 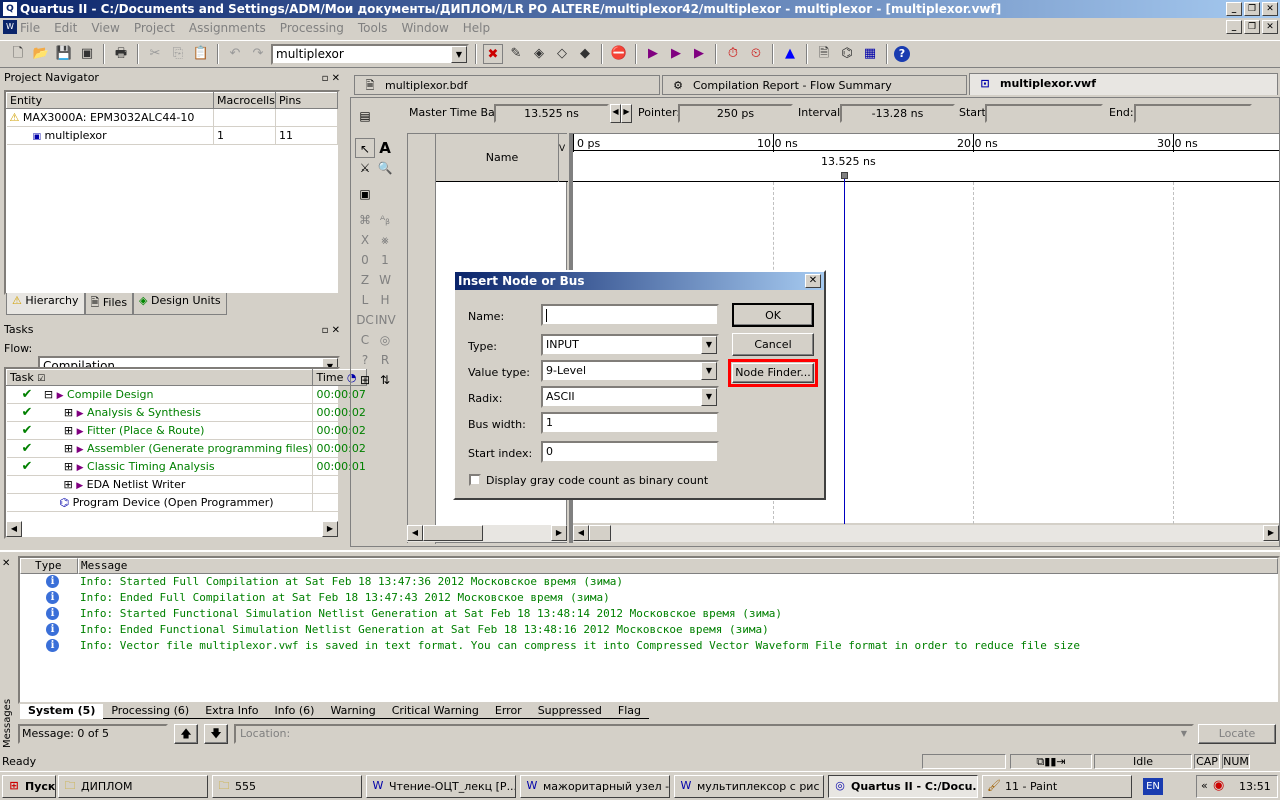 What do you see at coordinates (105, 28) in the screenshot?
I see `menu-view: View` at bounding box center [105, 28].